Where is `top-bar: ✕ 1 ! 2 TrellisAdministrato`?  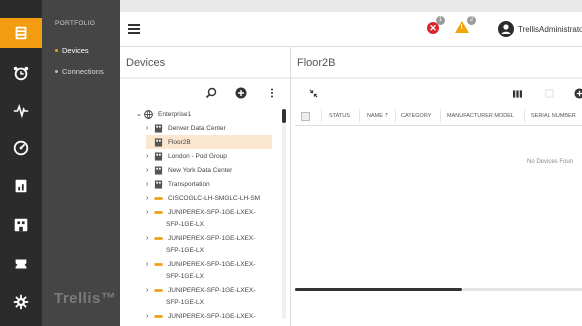
top-bar: ✕ 1 ! 2 TrellisAdministrato is located at coordinates (351, 29).